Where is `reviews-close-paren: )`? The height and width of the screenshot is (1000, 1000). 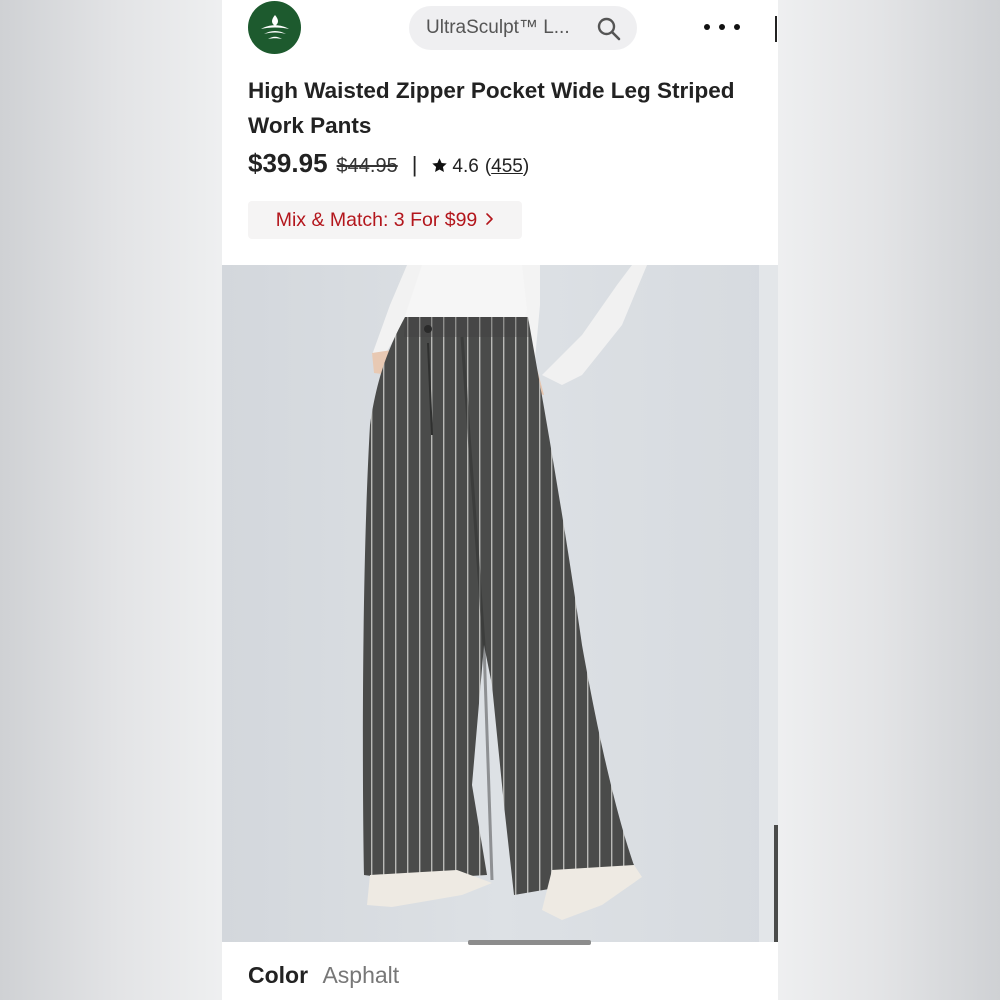
reviews-close-paren: ) is located at coordinates (526, 166).